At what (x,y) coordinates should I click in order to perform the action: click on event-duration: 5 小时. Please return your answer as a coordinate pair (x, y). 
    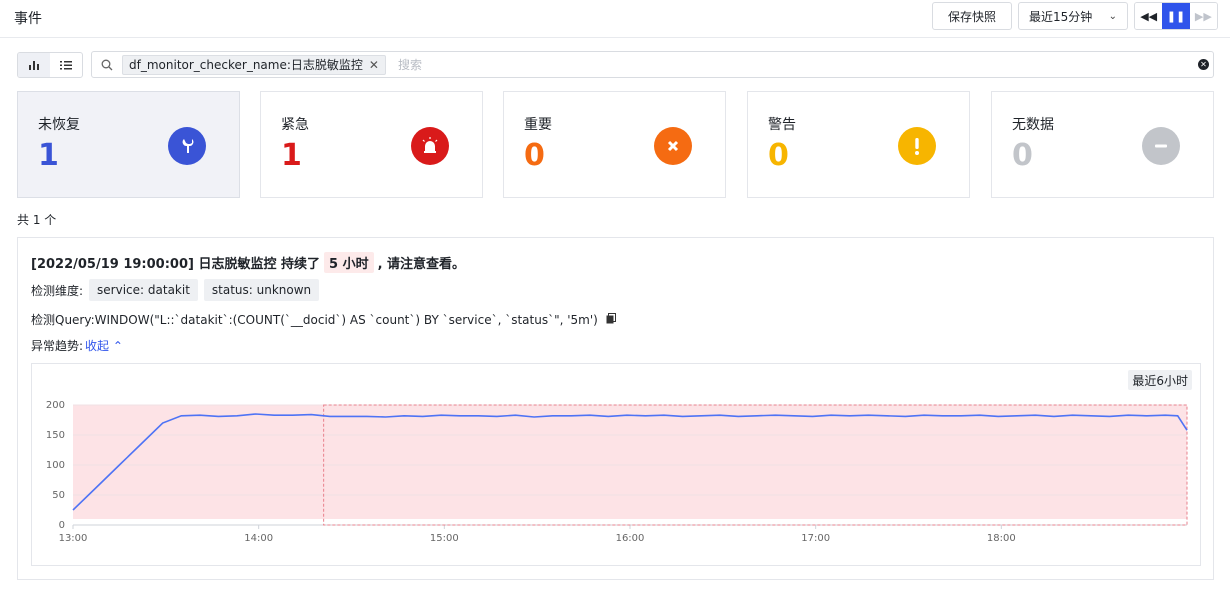
    Looking at the image, I should click on (349, 262).